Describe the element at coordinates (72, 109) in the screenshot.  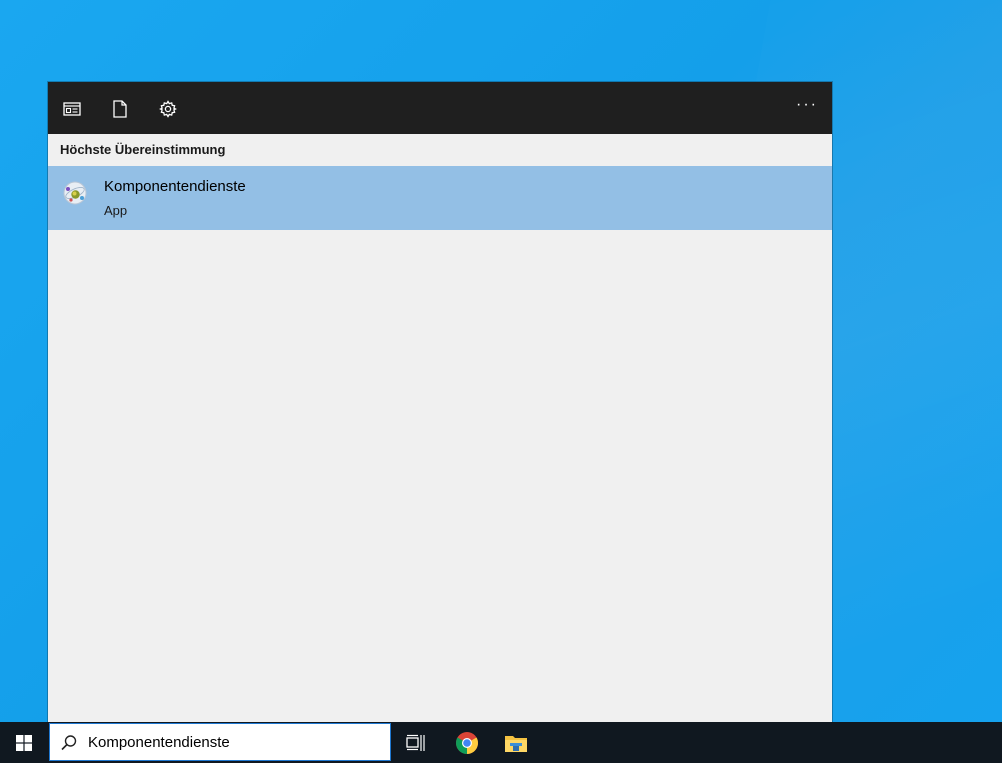
I see `apps-icon` at that location.